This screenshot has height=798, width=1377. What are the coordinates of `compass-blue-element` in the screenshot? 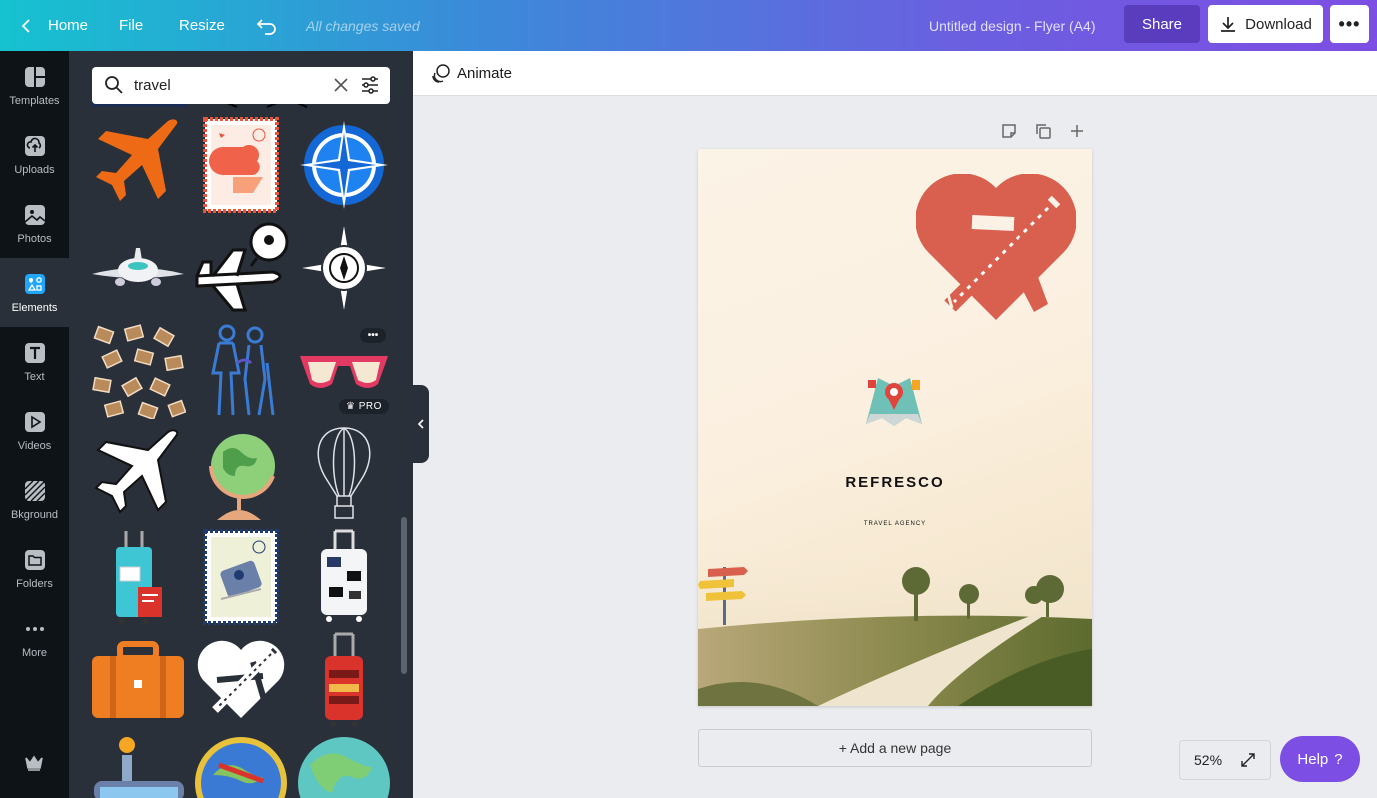 It's located at (344, 165).